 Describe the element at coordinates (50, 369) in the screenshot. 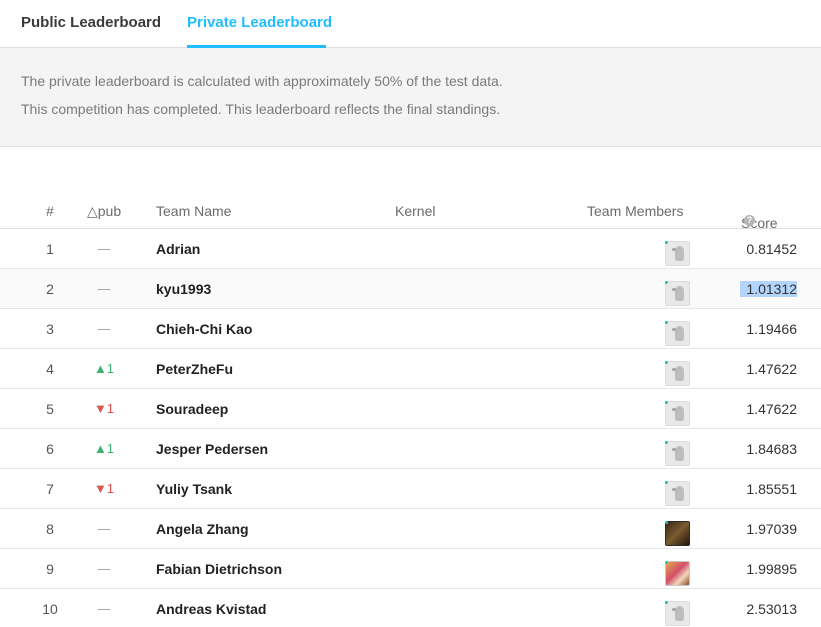

I see `rank-cell: 4` at that location.